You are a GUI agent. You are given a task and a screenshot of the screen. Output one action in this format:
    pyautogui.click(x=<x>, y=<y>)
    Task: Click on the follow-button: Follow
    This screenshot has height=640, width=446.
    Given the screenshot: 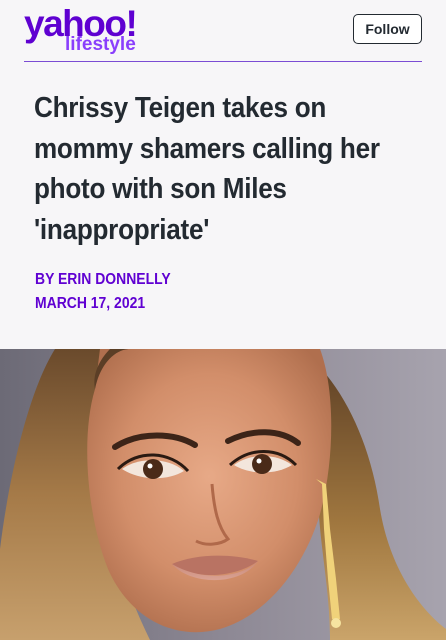 What is the action you would take?
    pyautogui.click(x=387, y=29)
    